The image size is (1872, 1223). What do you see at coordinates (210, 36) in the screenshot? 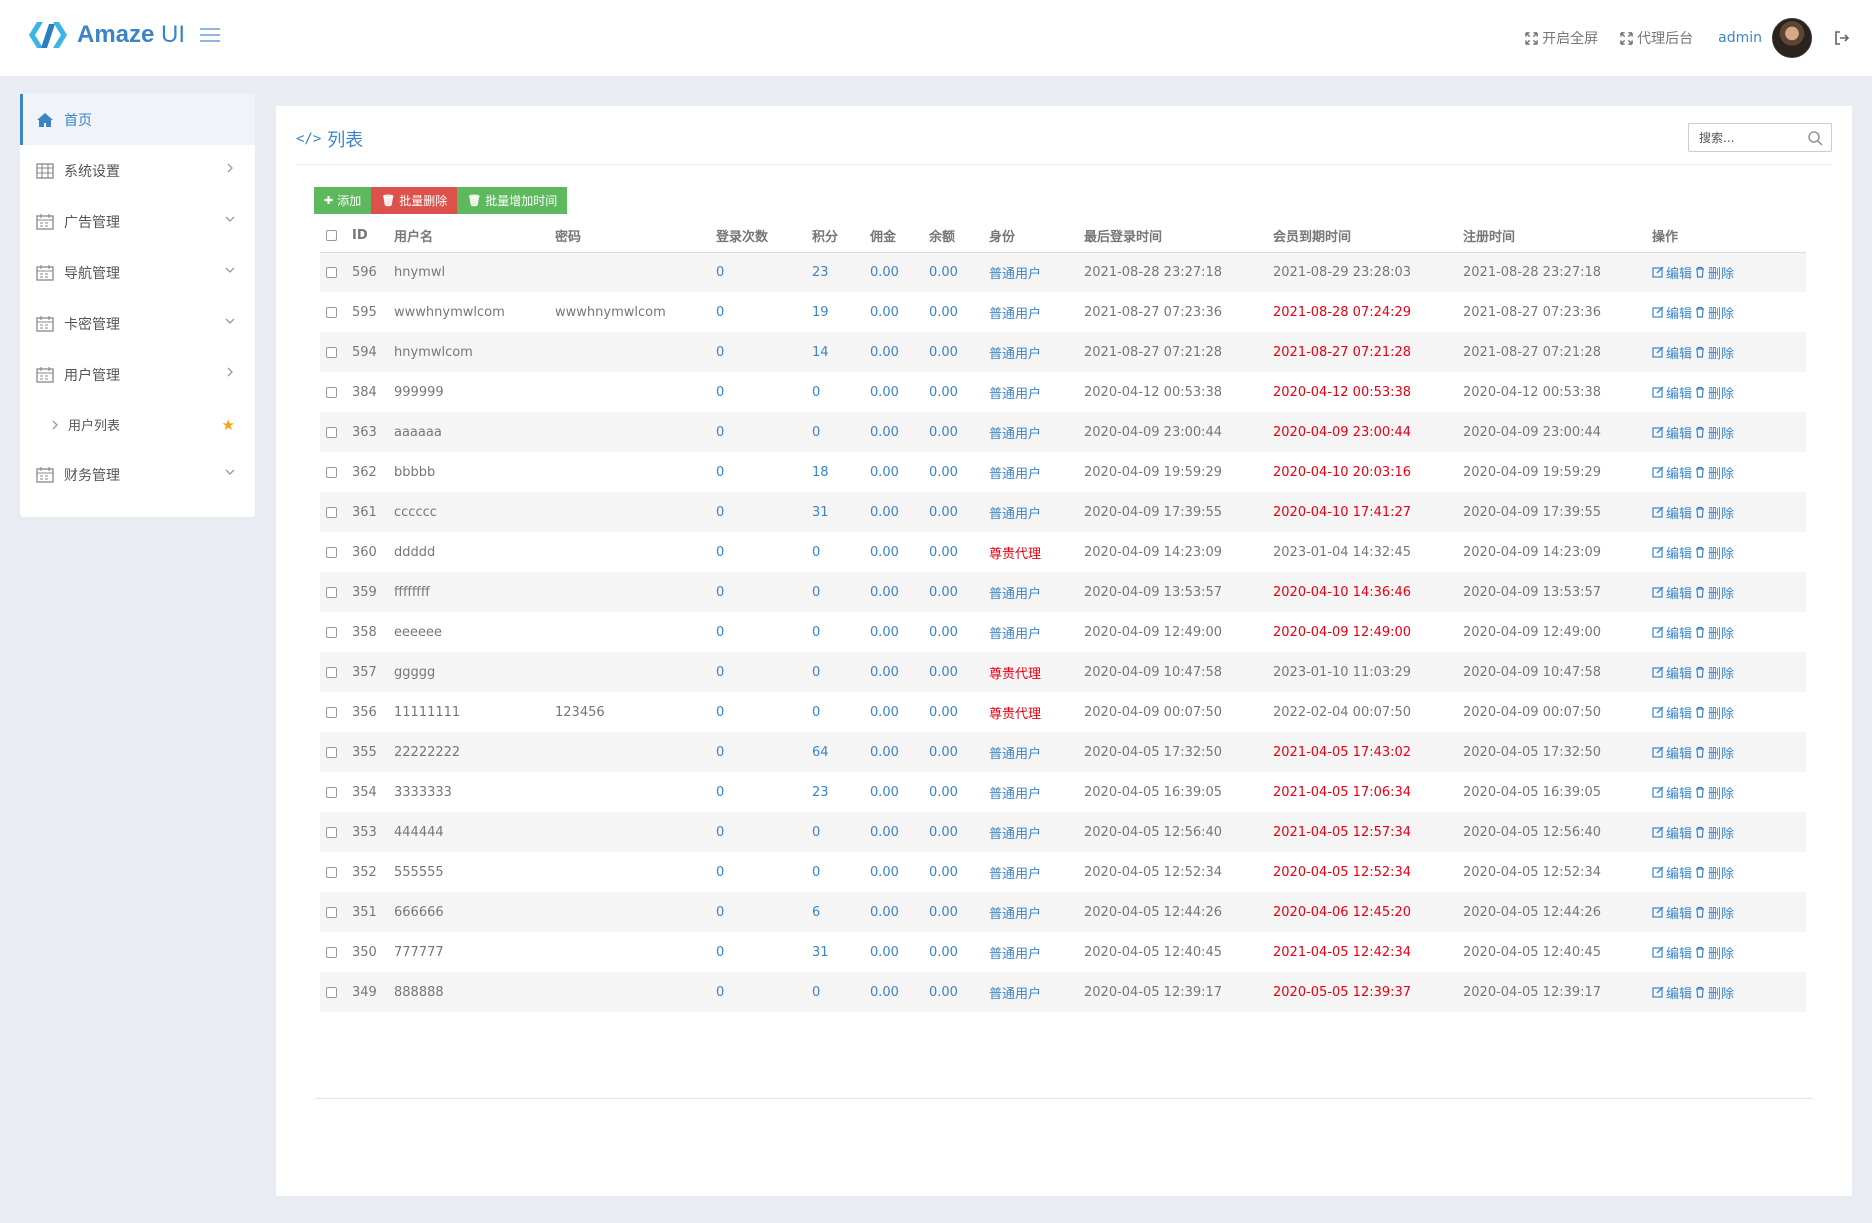
I see `menu-toggle-icon` at bounding box center [210, 36].